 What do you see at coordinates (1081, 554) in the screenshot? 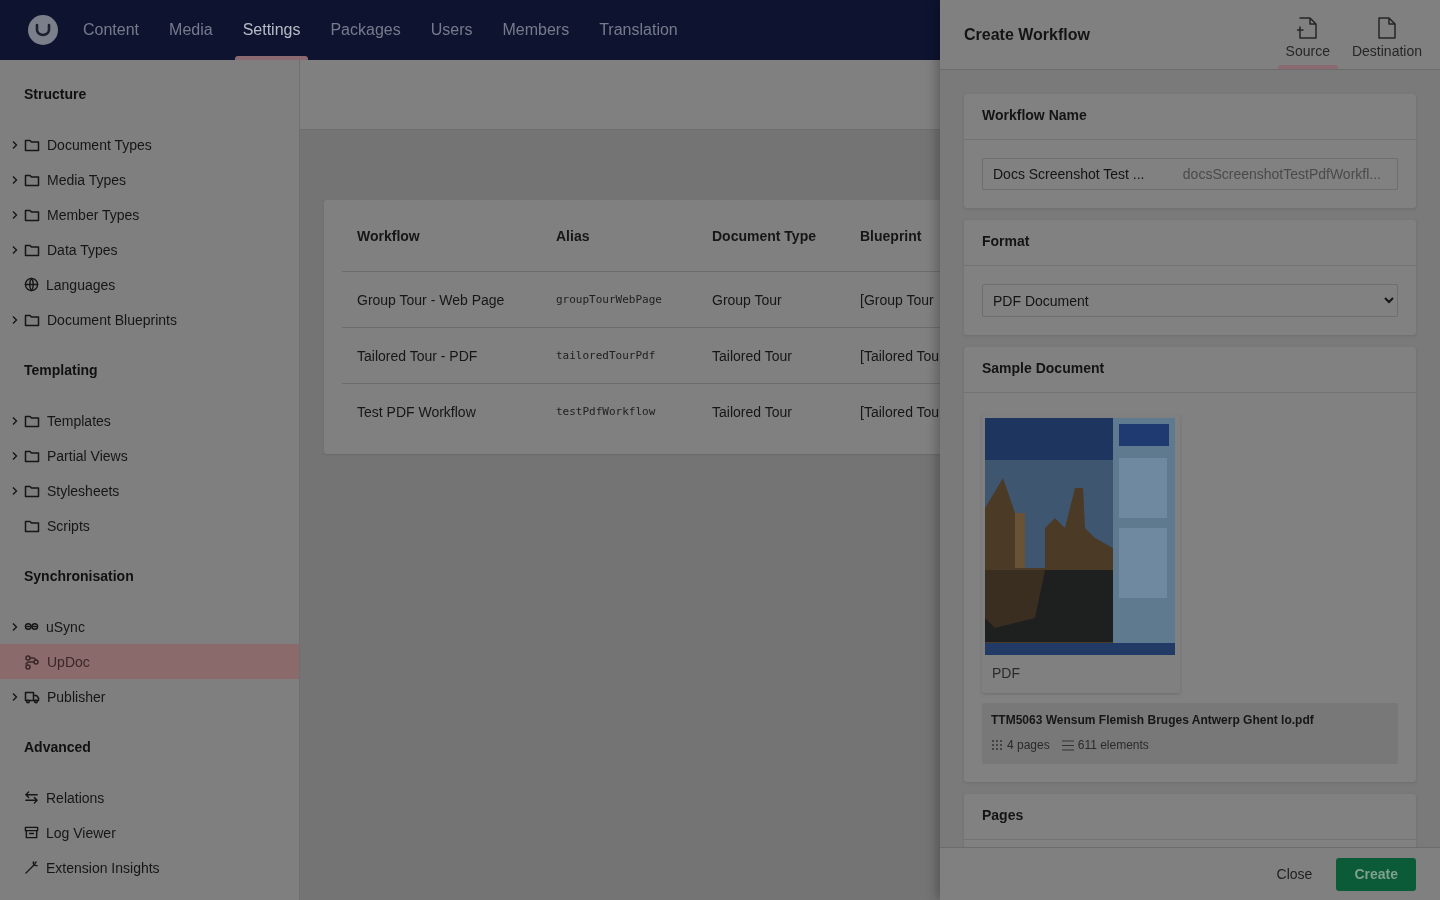
I see `document-thumbnail: PDF` at bounding box center [1081, 554].